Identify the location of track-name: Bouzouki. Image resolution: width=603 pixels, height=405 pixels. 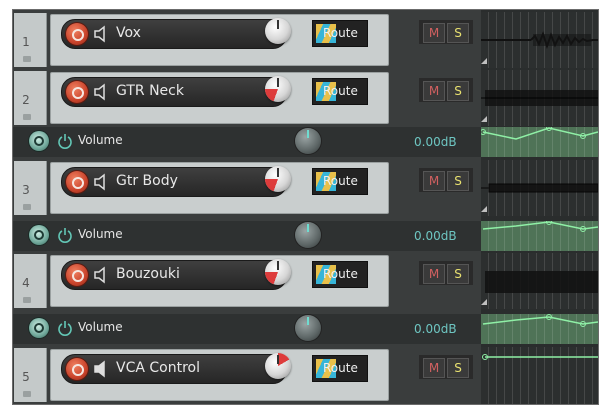
(148, 274).